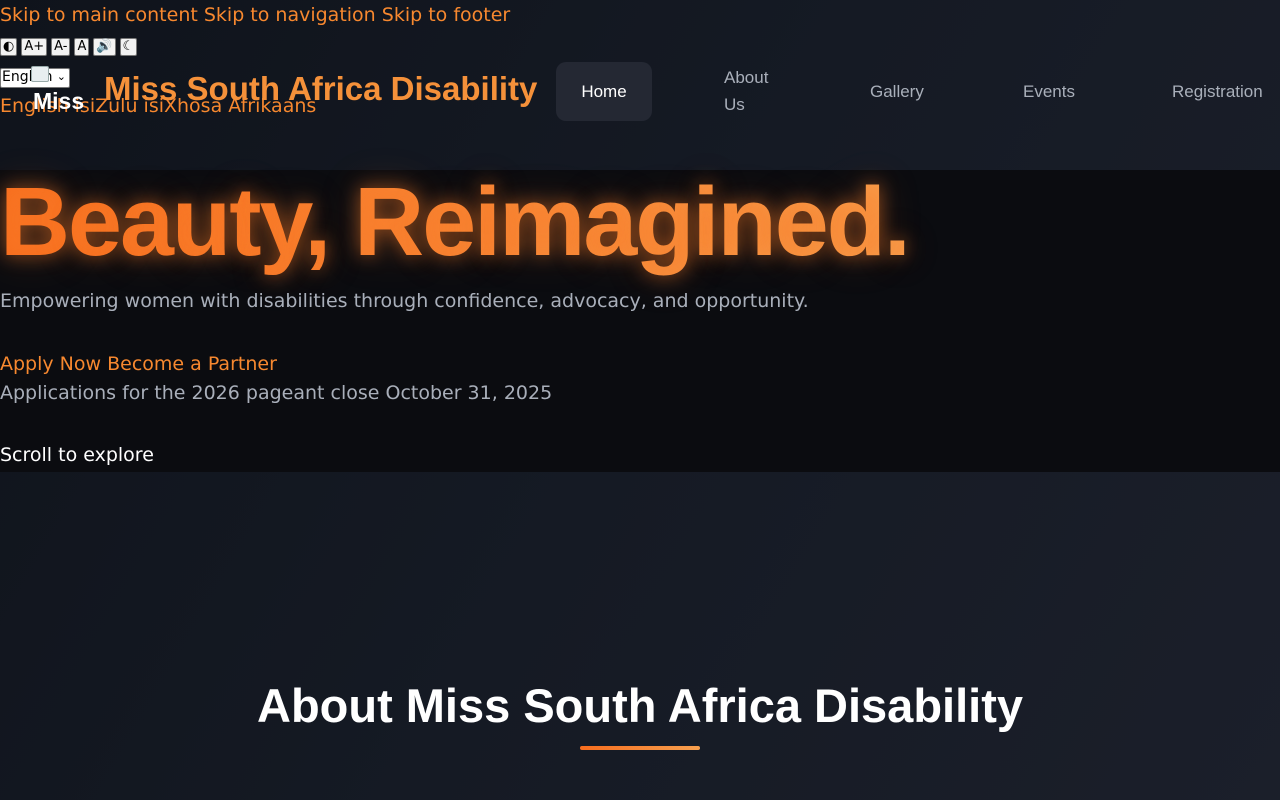 This screenshot has width=1280, height=800. I want to click on decrease-font-button: A-, so click(61, 47).